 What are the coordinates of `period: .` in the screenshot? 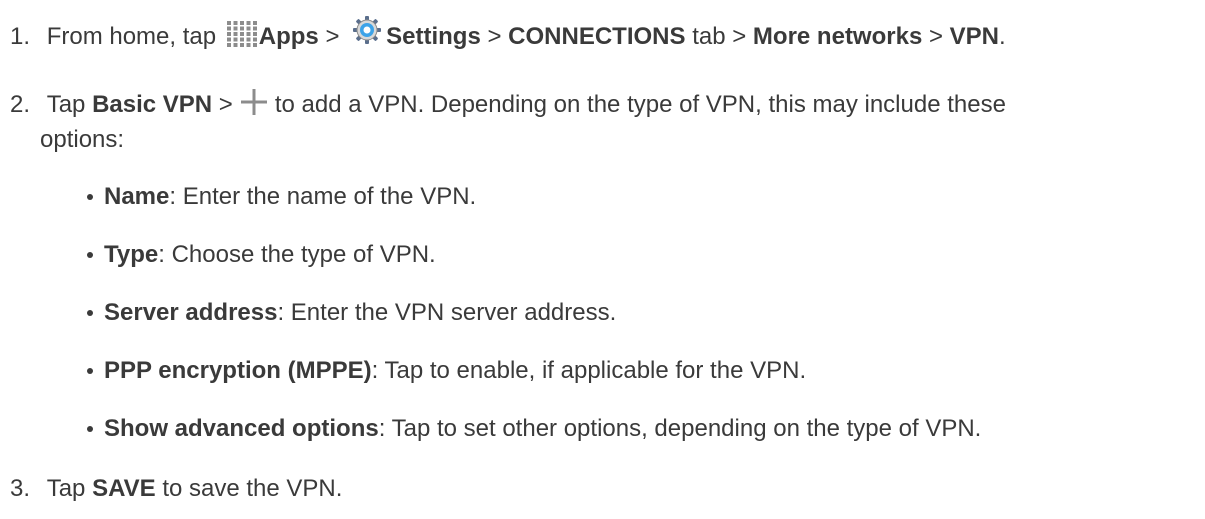 It's located at (1002, 36).